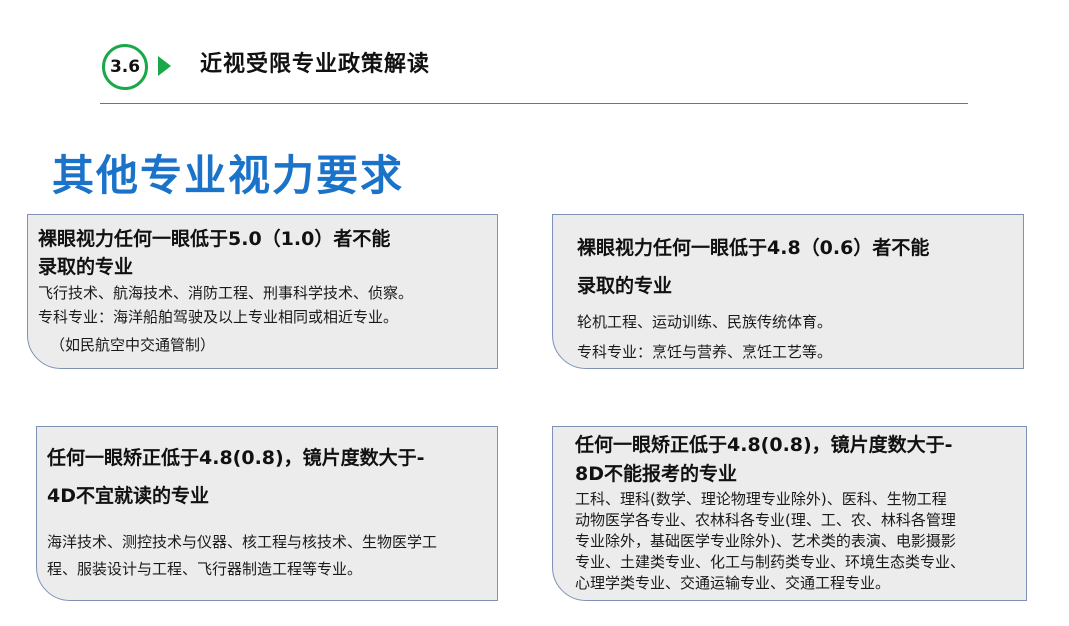 Image resolution: width=1069 pixels, height=626 pixels. What do you see at coordinates (164, 66) in the screenshot?
I see `play-triangle-icon` at bounding box center [164, 66].